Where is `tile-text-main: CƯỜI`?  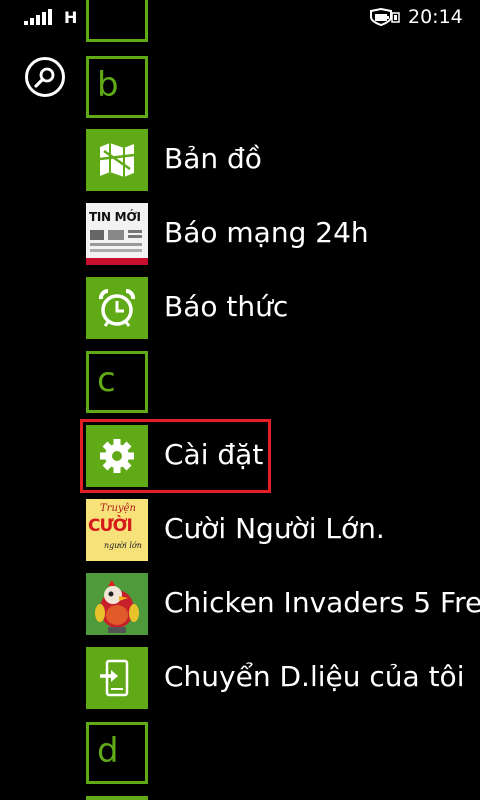
tile-text-main: CƯỜI is located at coordinates (110, 526).